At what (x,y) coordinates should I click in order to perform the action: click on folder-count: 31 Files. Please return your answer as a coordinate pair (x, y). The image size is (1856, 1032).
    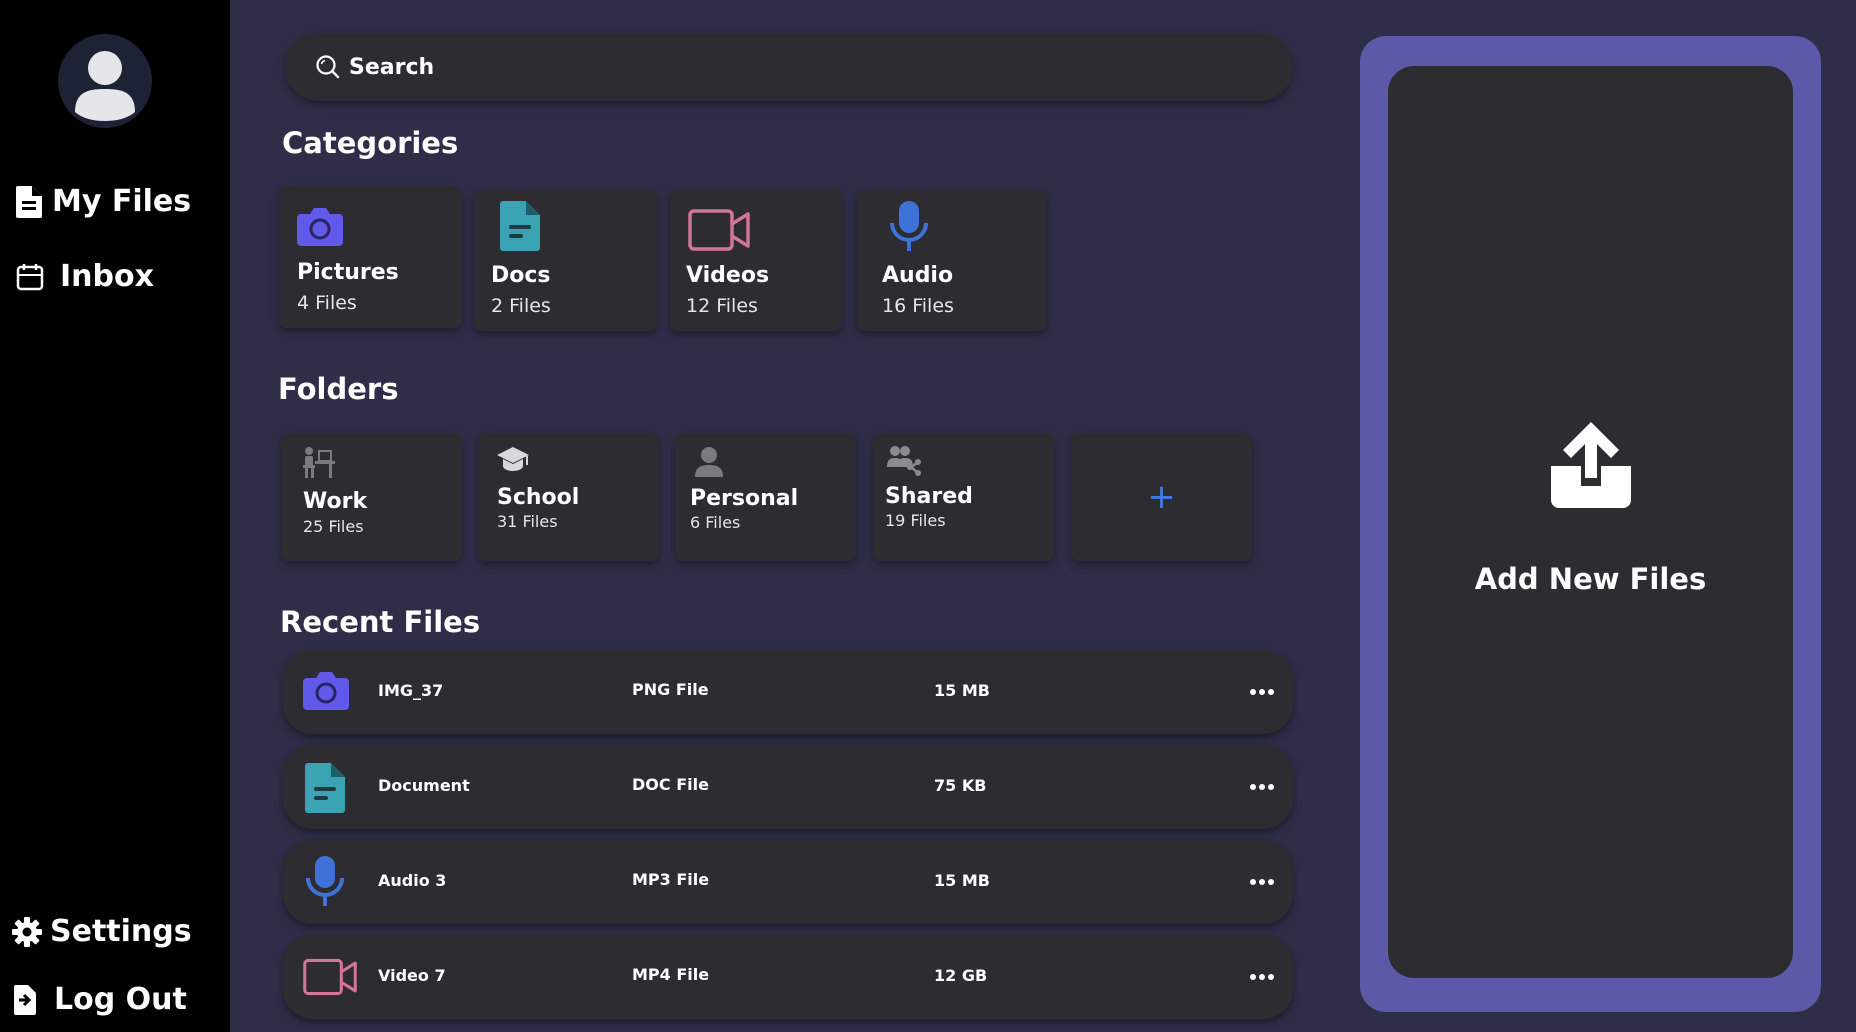
    Looking at the image, I should click on (527, 521).